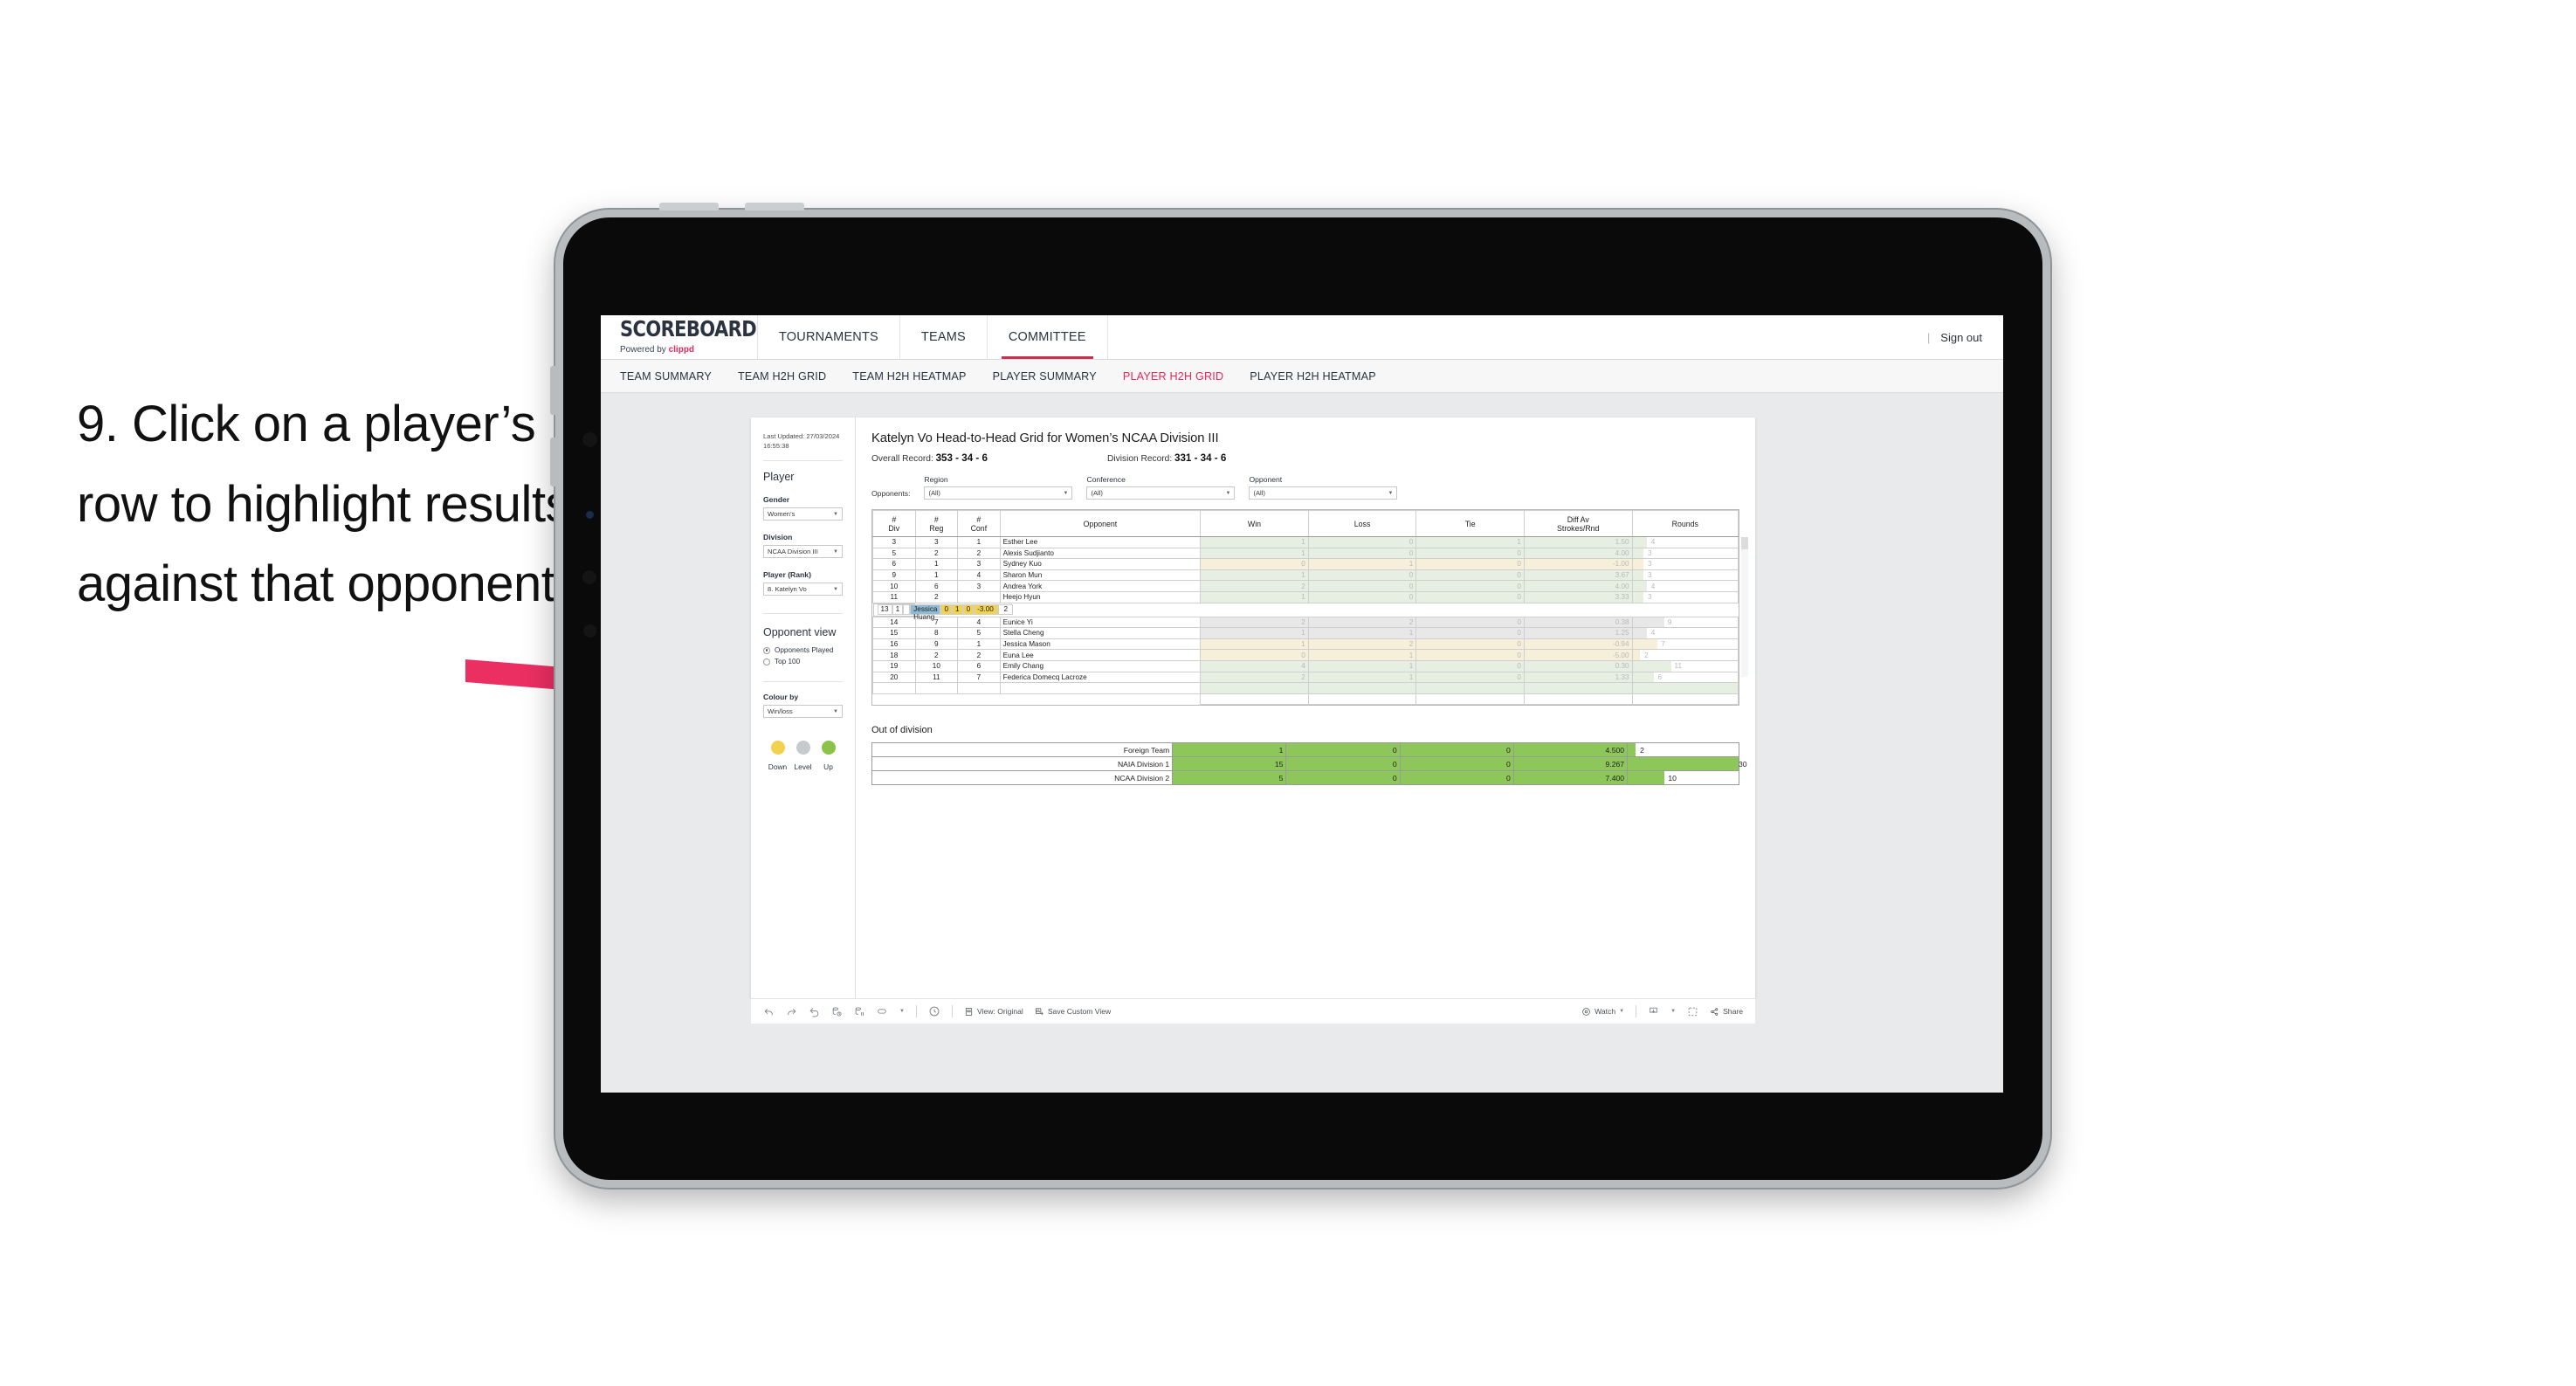 Image resolution: width=2576 pixels, height=1386 pixels. Describe the element at coordinates (1653, 1012) in the screenshot. I see `download-icon` at that location.